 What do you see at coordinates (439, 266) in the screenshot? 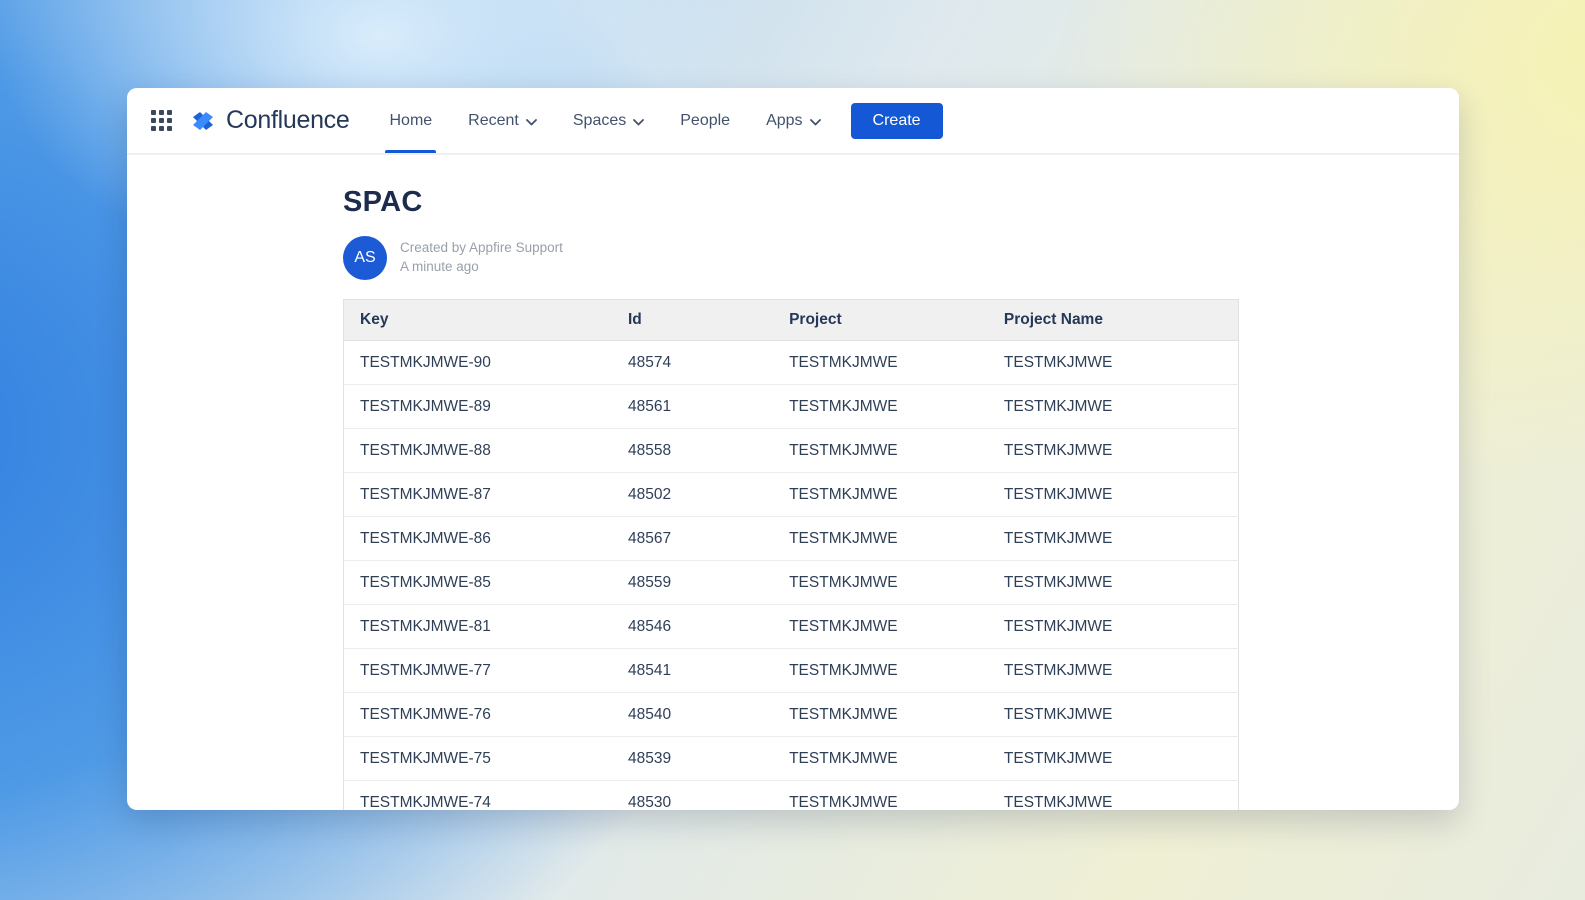
I see `timestamp-text: A minute ago` at bounding box center [439, 266].